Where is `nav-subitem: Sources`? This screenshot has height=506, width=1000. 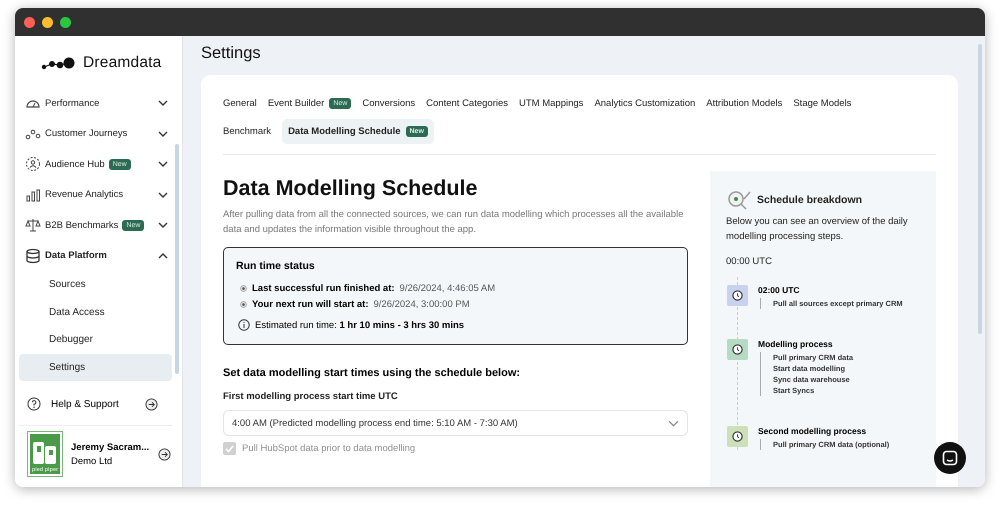 nav-subitem: Sources is located at coordinates (95, 284).